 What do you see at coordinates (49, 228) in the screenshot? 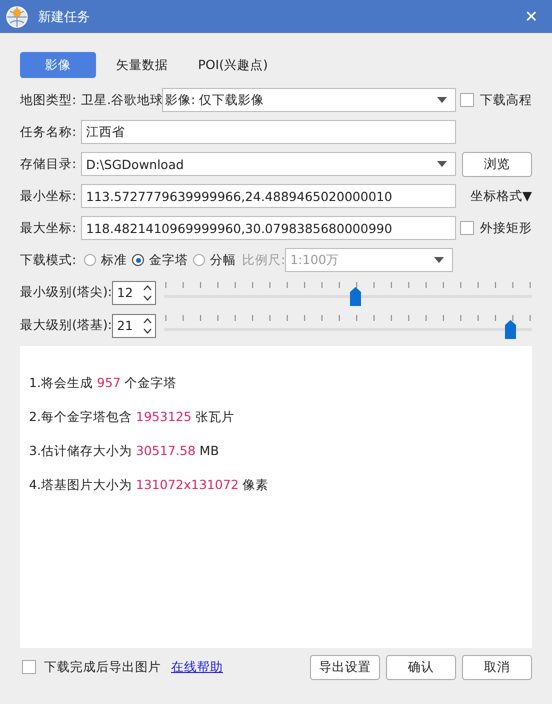
I see `field-label: 最大坐标:` at bounding box center [49, 228].